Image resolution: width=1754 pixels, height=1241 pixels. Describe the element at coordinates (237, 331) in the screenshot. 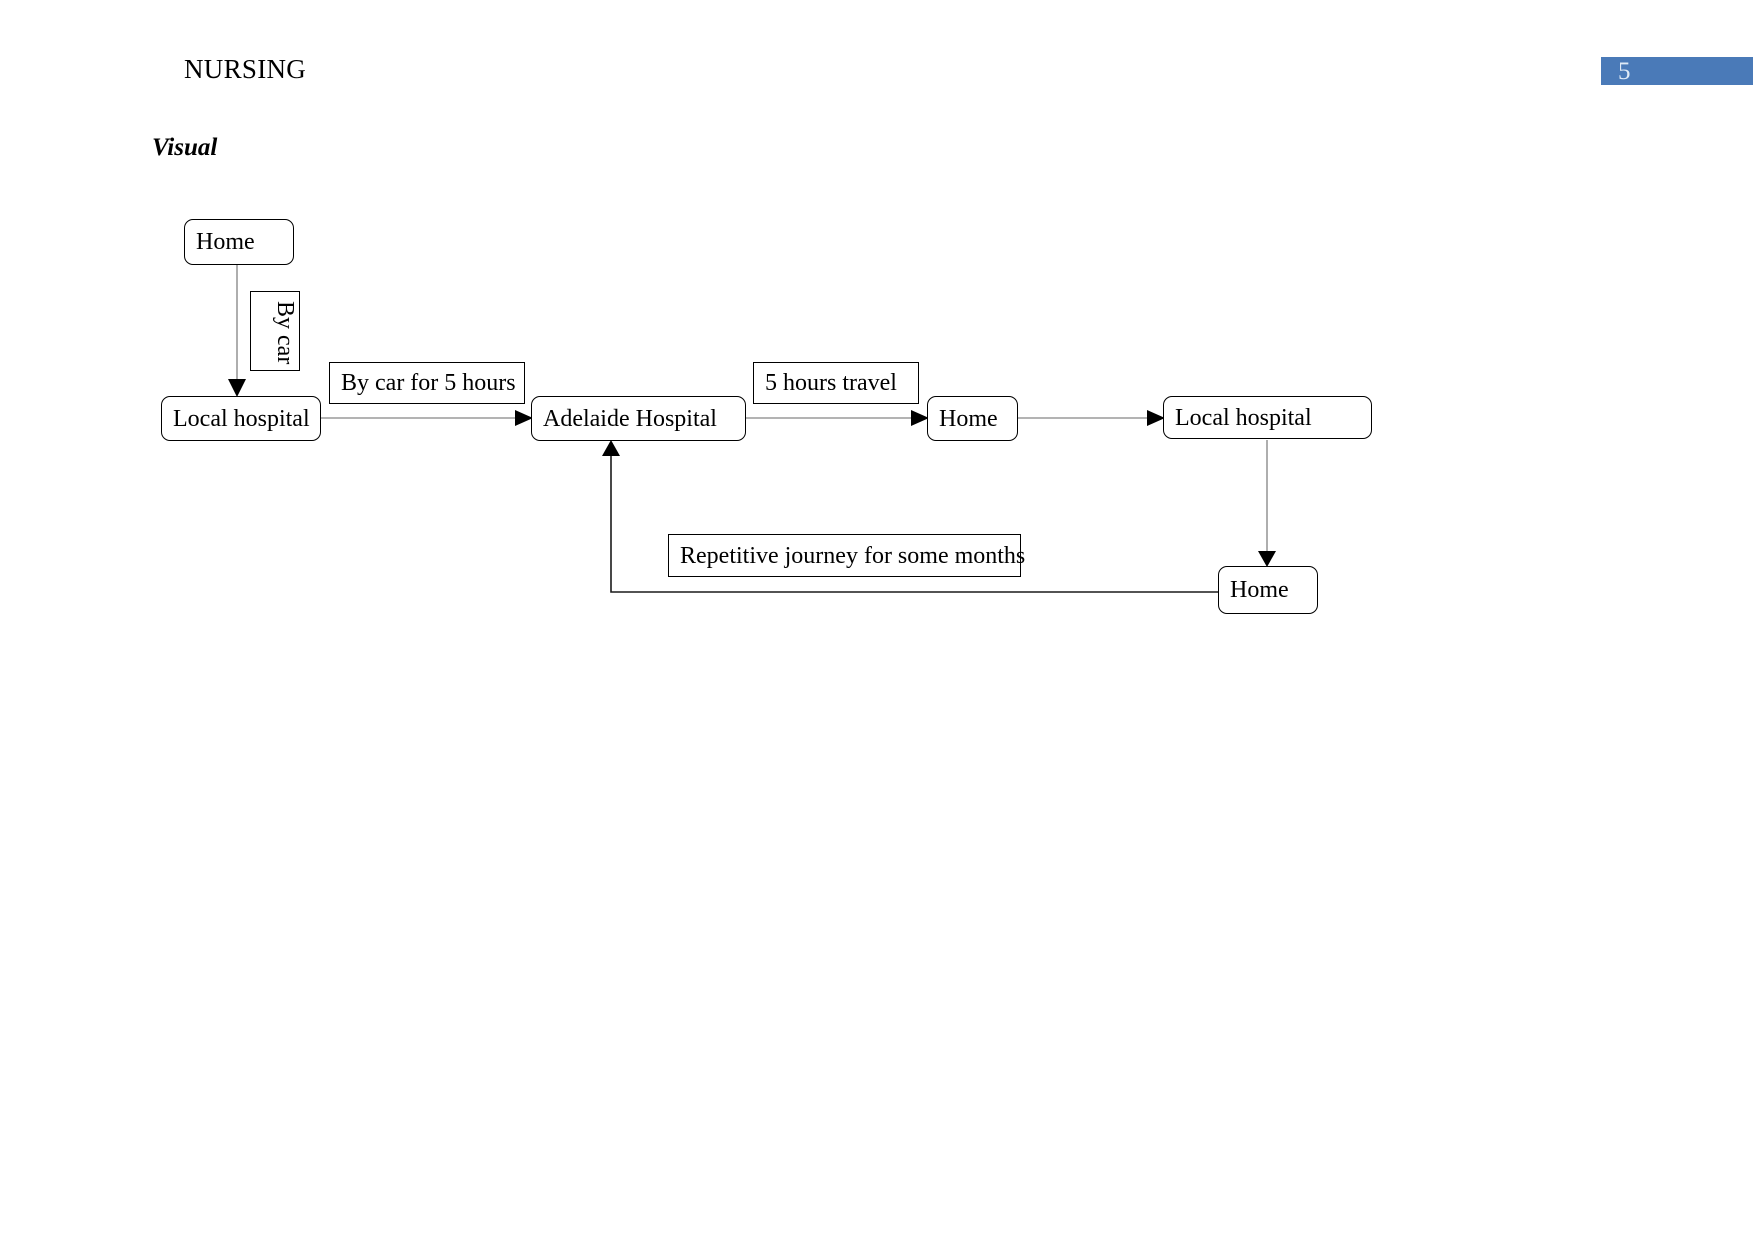

I see `edge-home-to-local-hospital` at that location.